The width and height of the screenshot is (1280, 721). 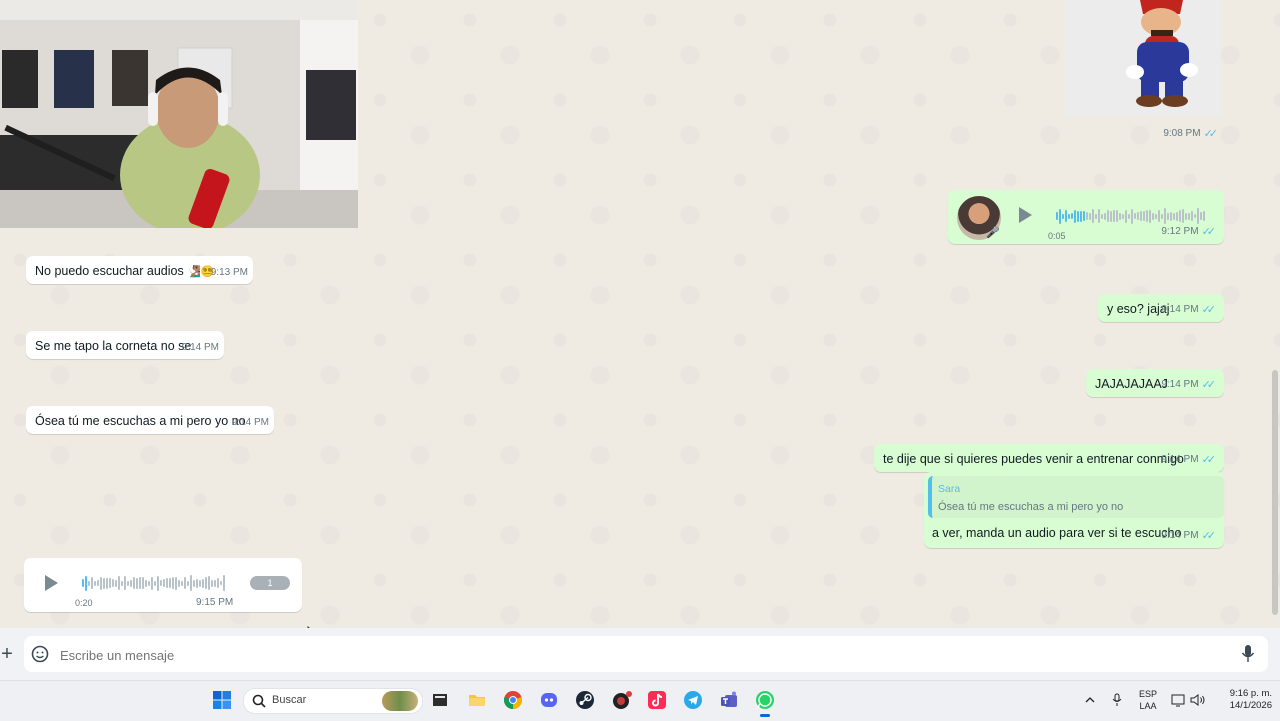 What do you see at coordinates (140, 421) in the screenshot?
I see `message-text: Ósea tú me escuchas a mi pero yo no` at bounding box center [140, 421].